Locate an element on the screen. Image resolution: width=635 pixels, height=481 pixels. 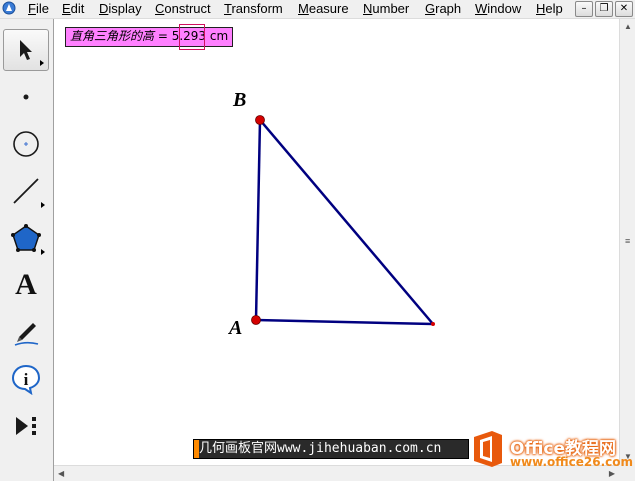
point-tool is located at coordinates (26, 97).